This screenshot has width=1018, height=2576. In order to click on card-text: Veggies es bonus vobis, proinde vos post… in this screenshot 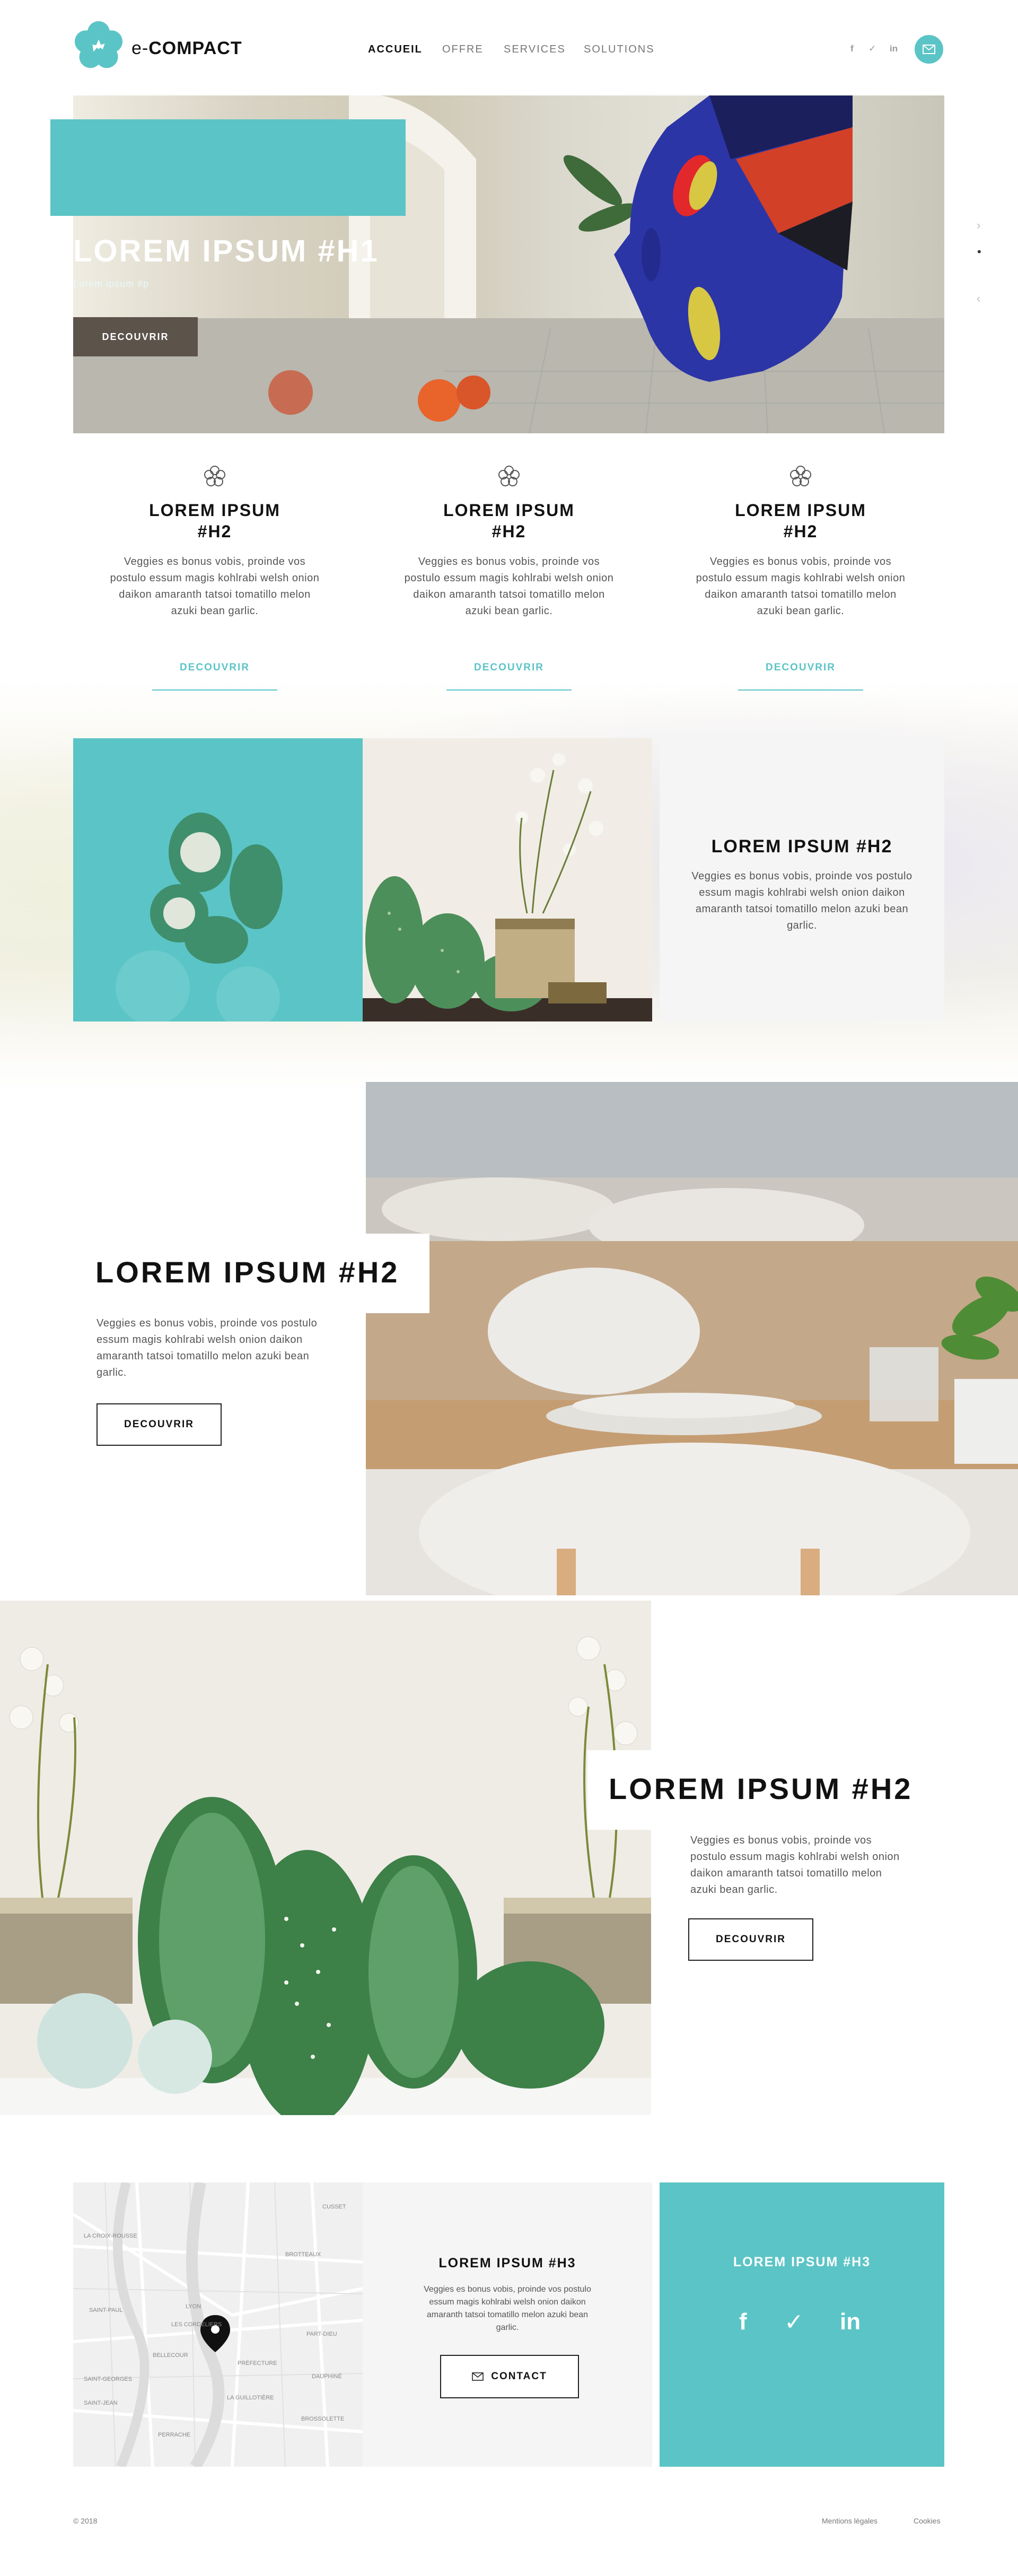, I will do `click(801, 900)`.